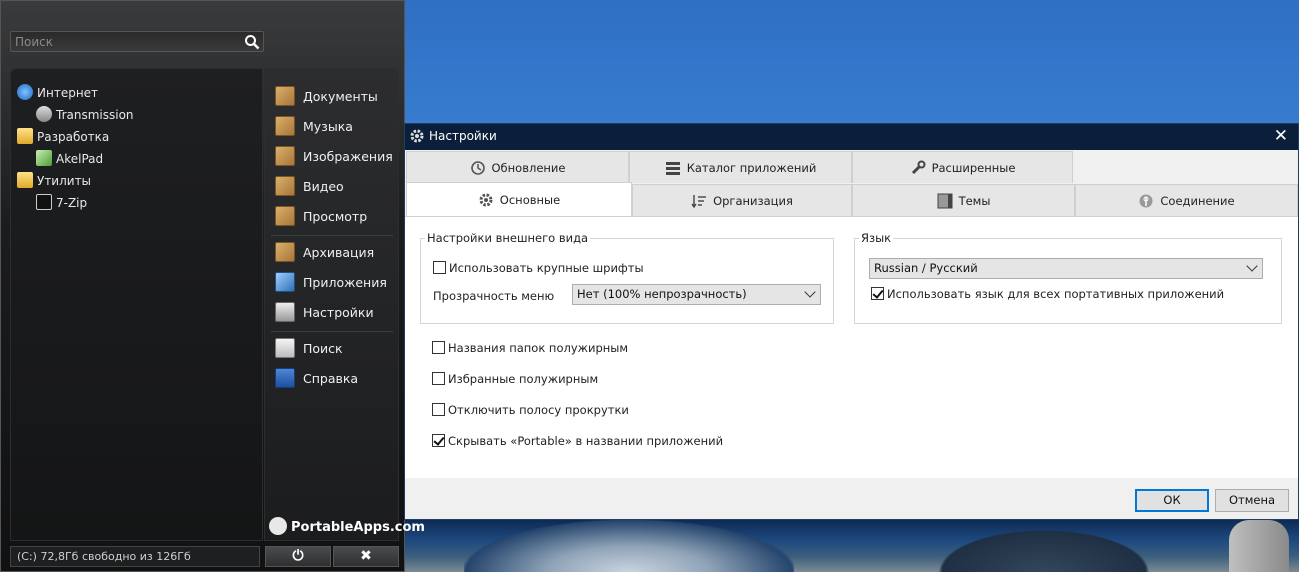 The height and width of the screenshot is (572, 1299). What do you see at coordinates (876, 238) in the screenshot?
I see `language-group-title: Язык` at bounding box center [876, 238].